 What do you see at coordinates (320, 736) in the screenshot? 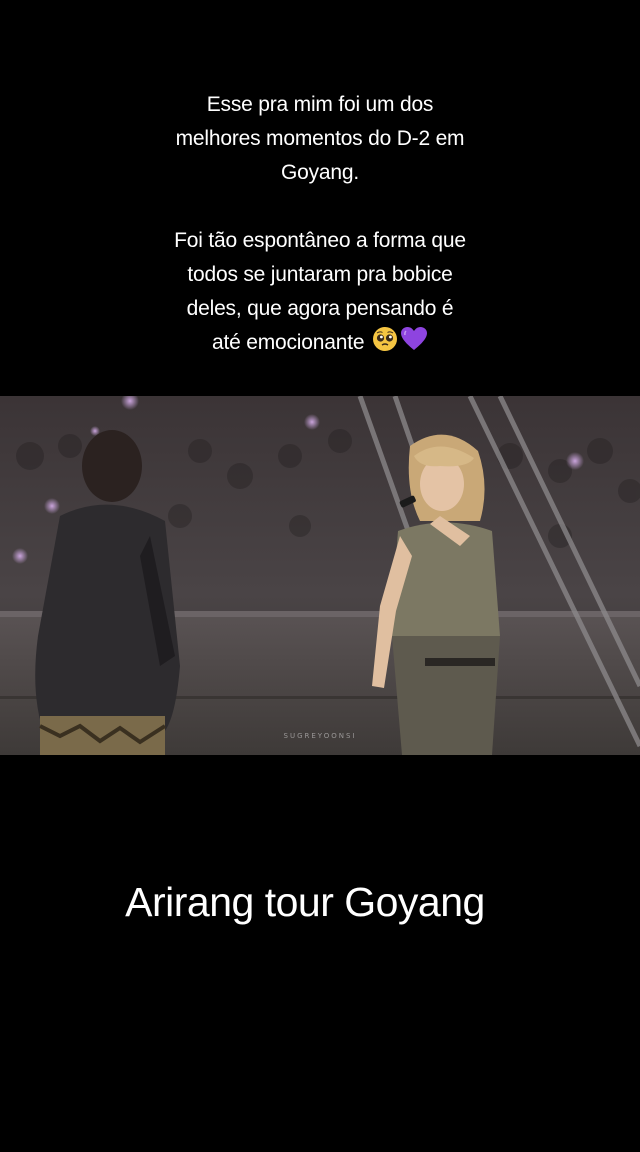
I see `photo-watermark: SUGREYOONSI` at bounding box center [320, 736].